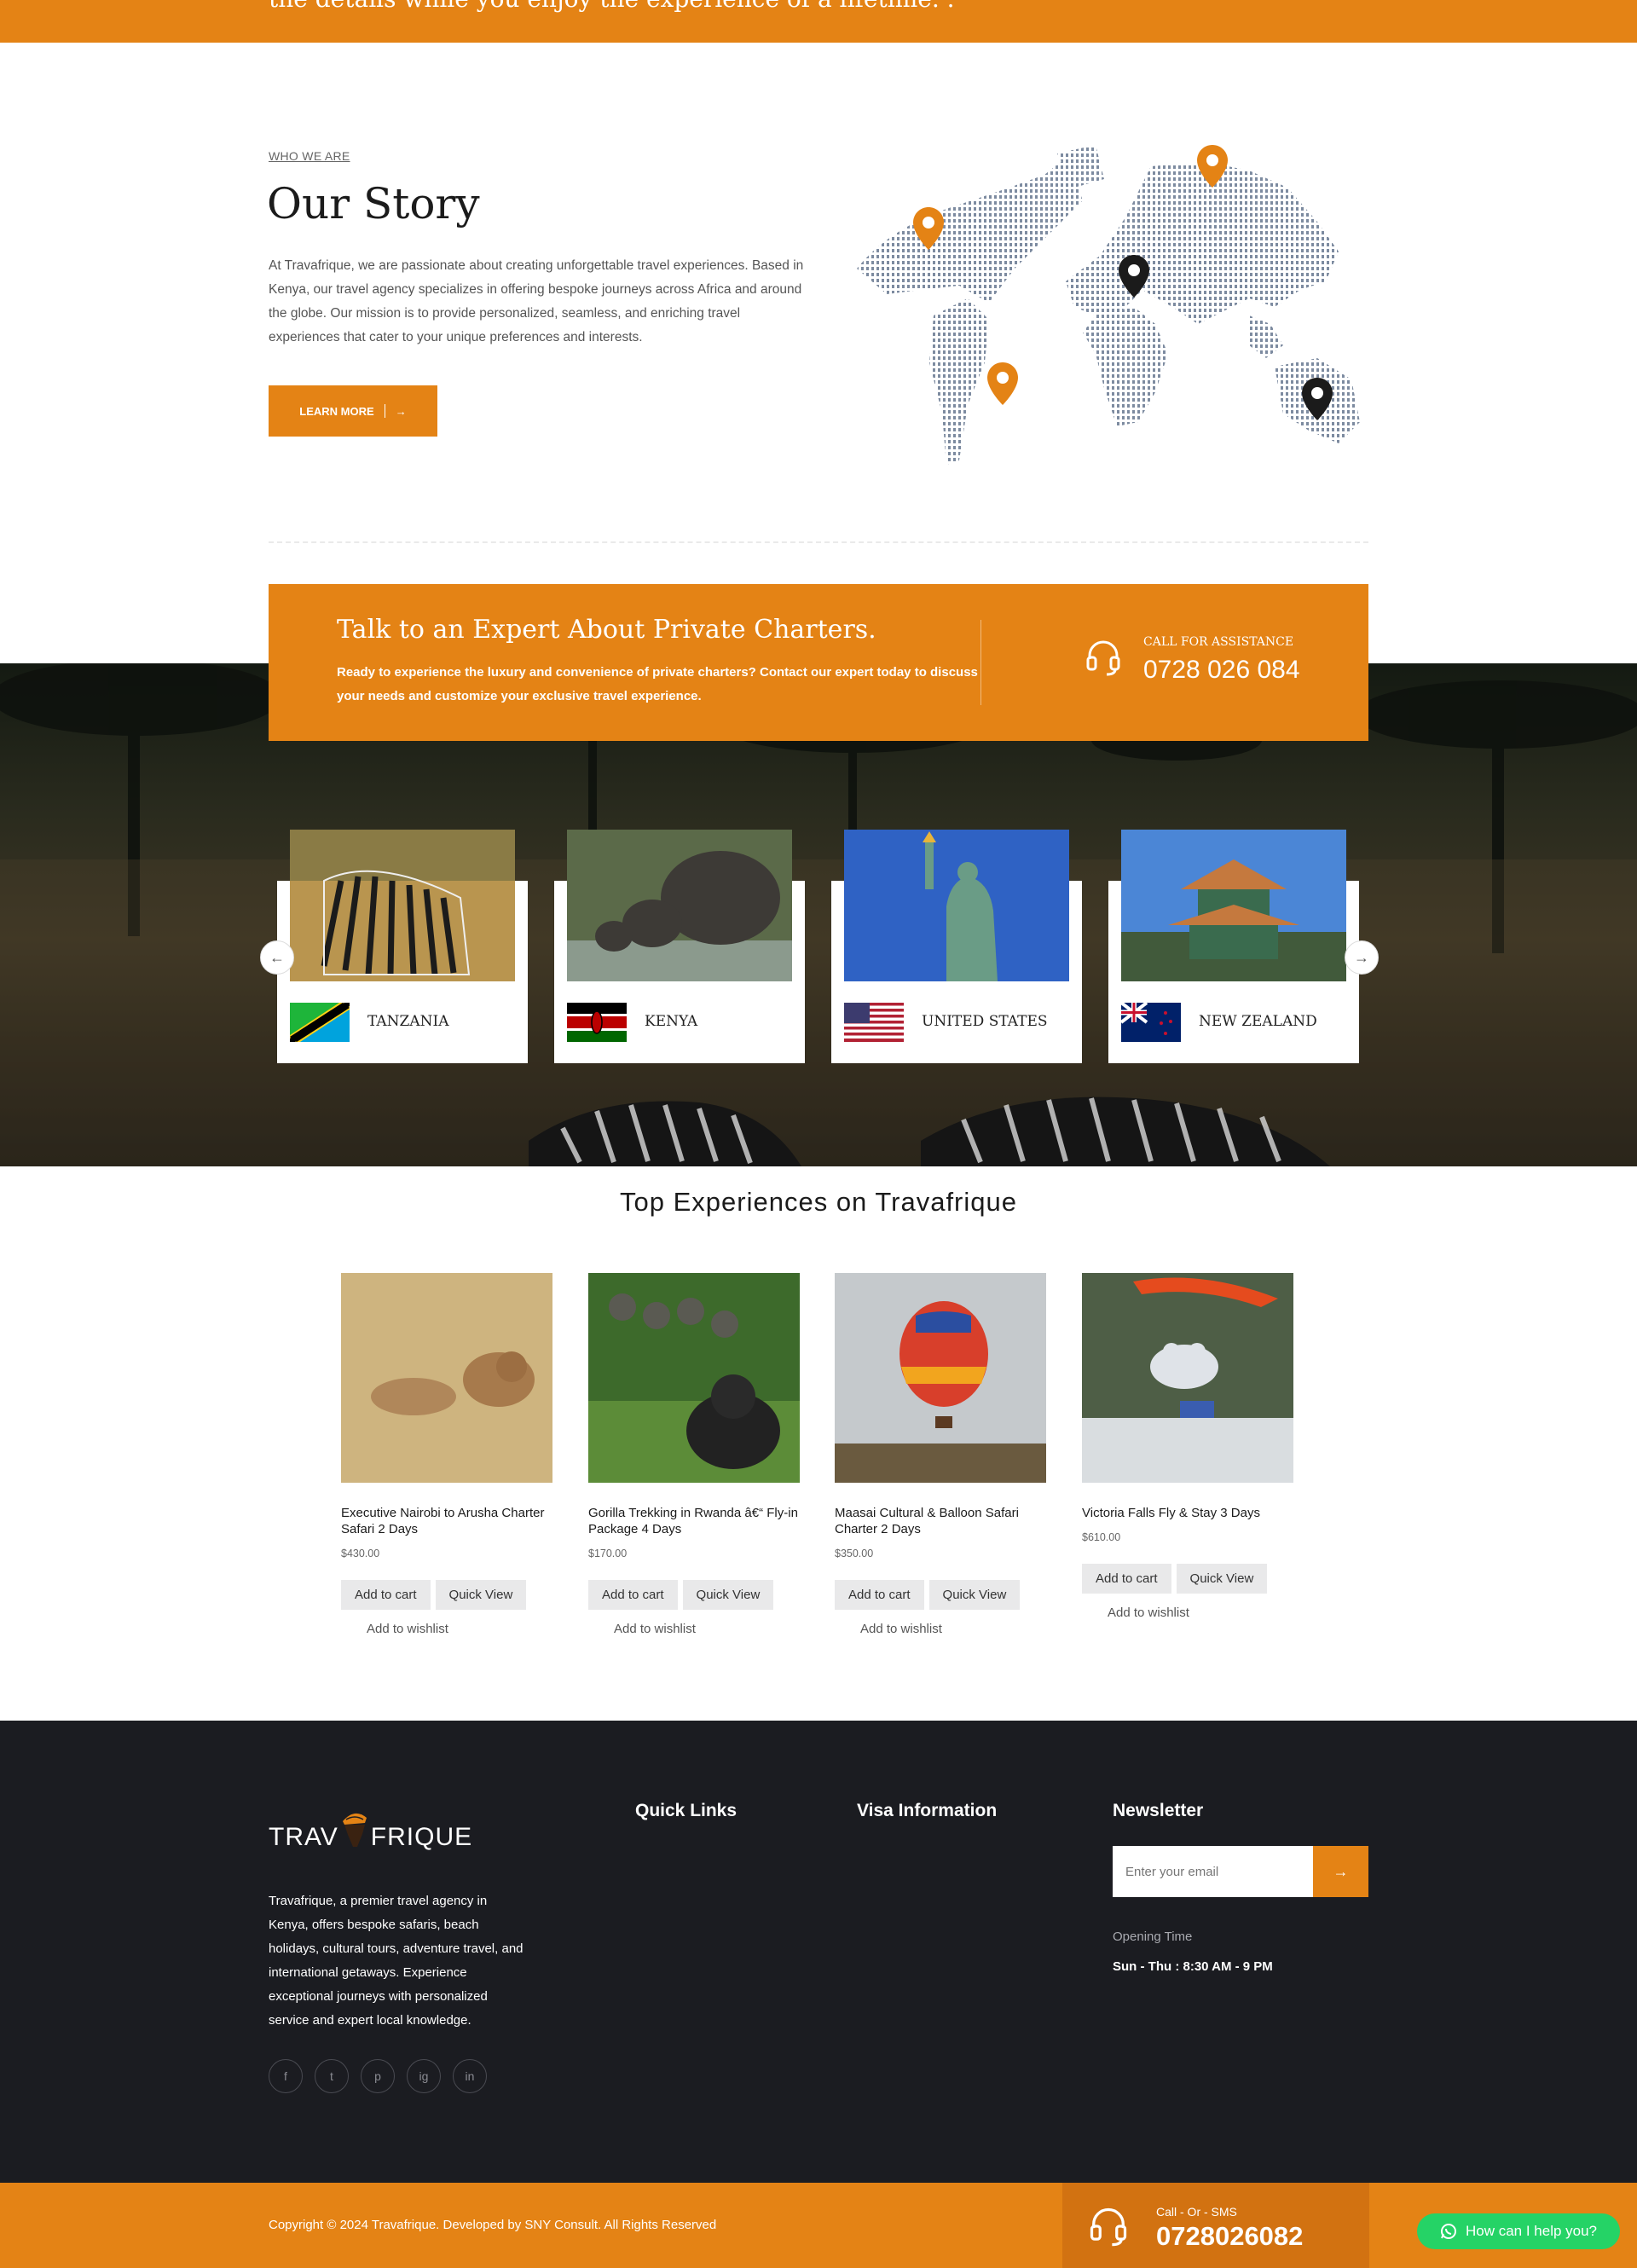 The image size is (1637, 2268). I want to click on world-map-illustration, so click(1108, 305).